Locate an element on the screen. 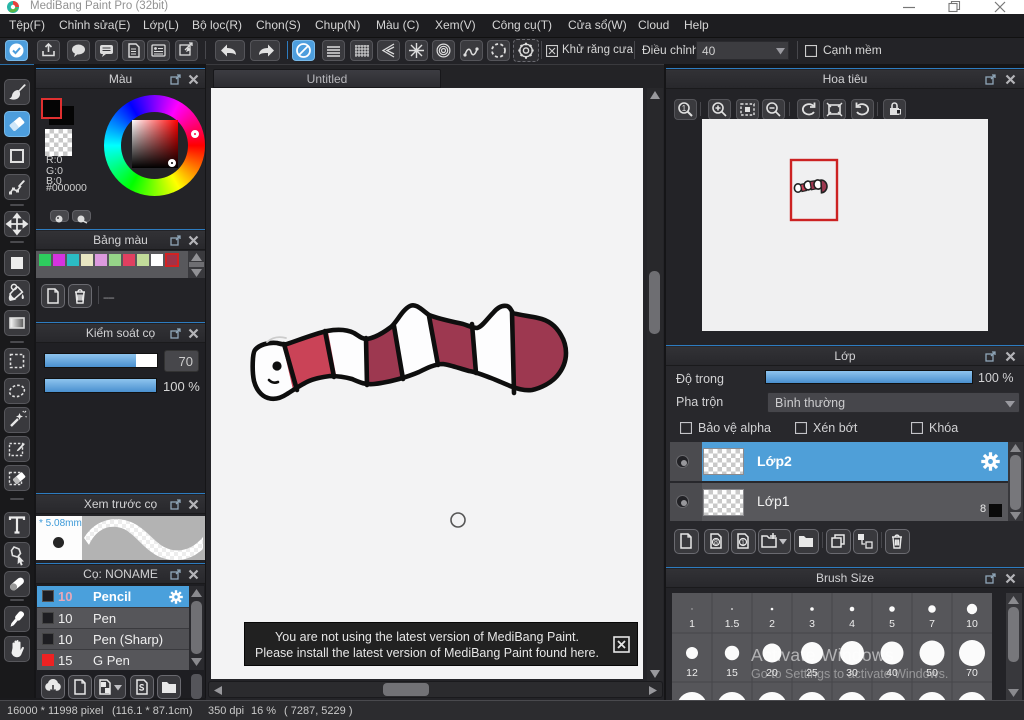  svg-text: 70 is located at coordinates (972, 673).